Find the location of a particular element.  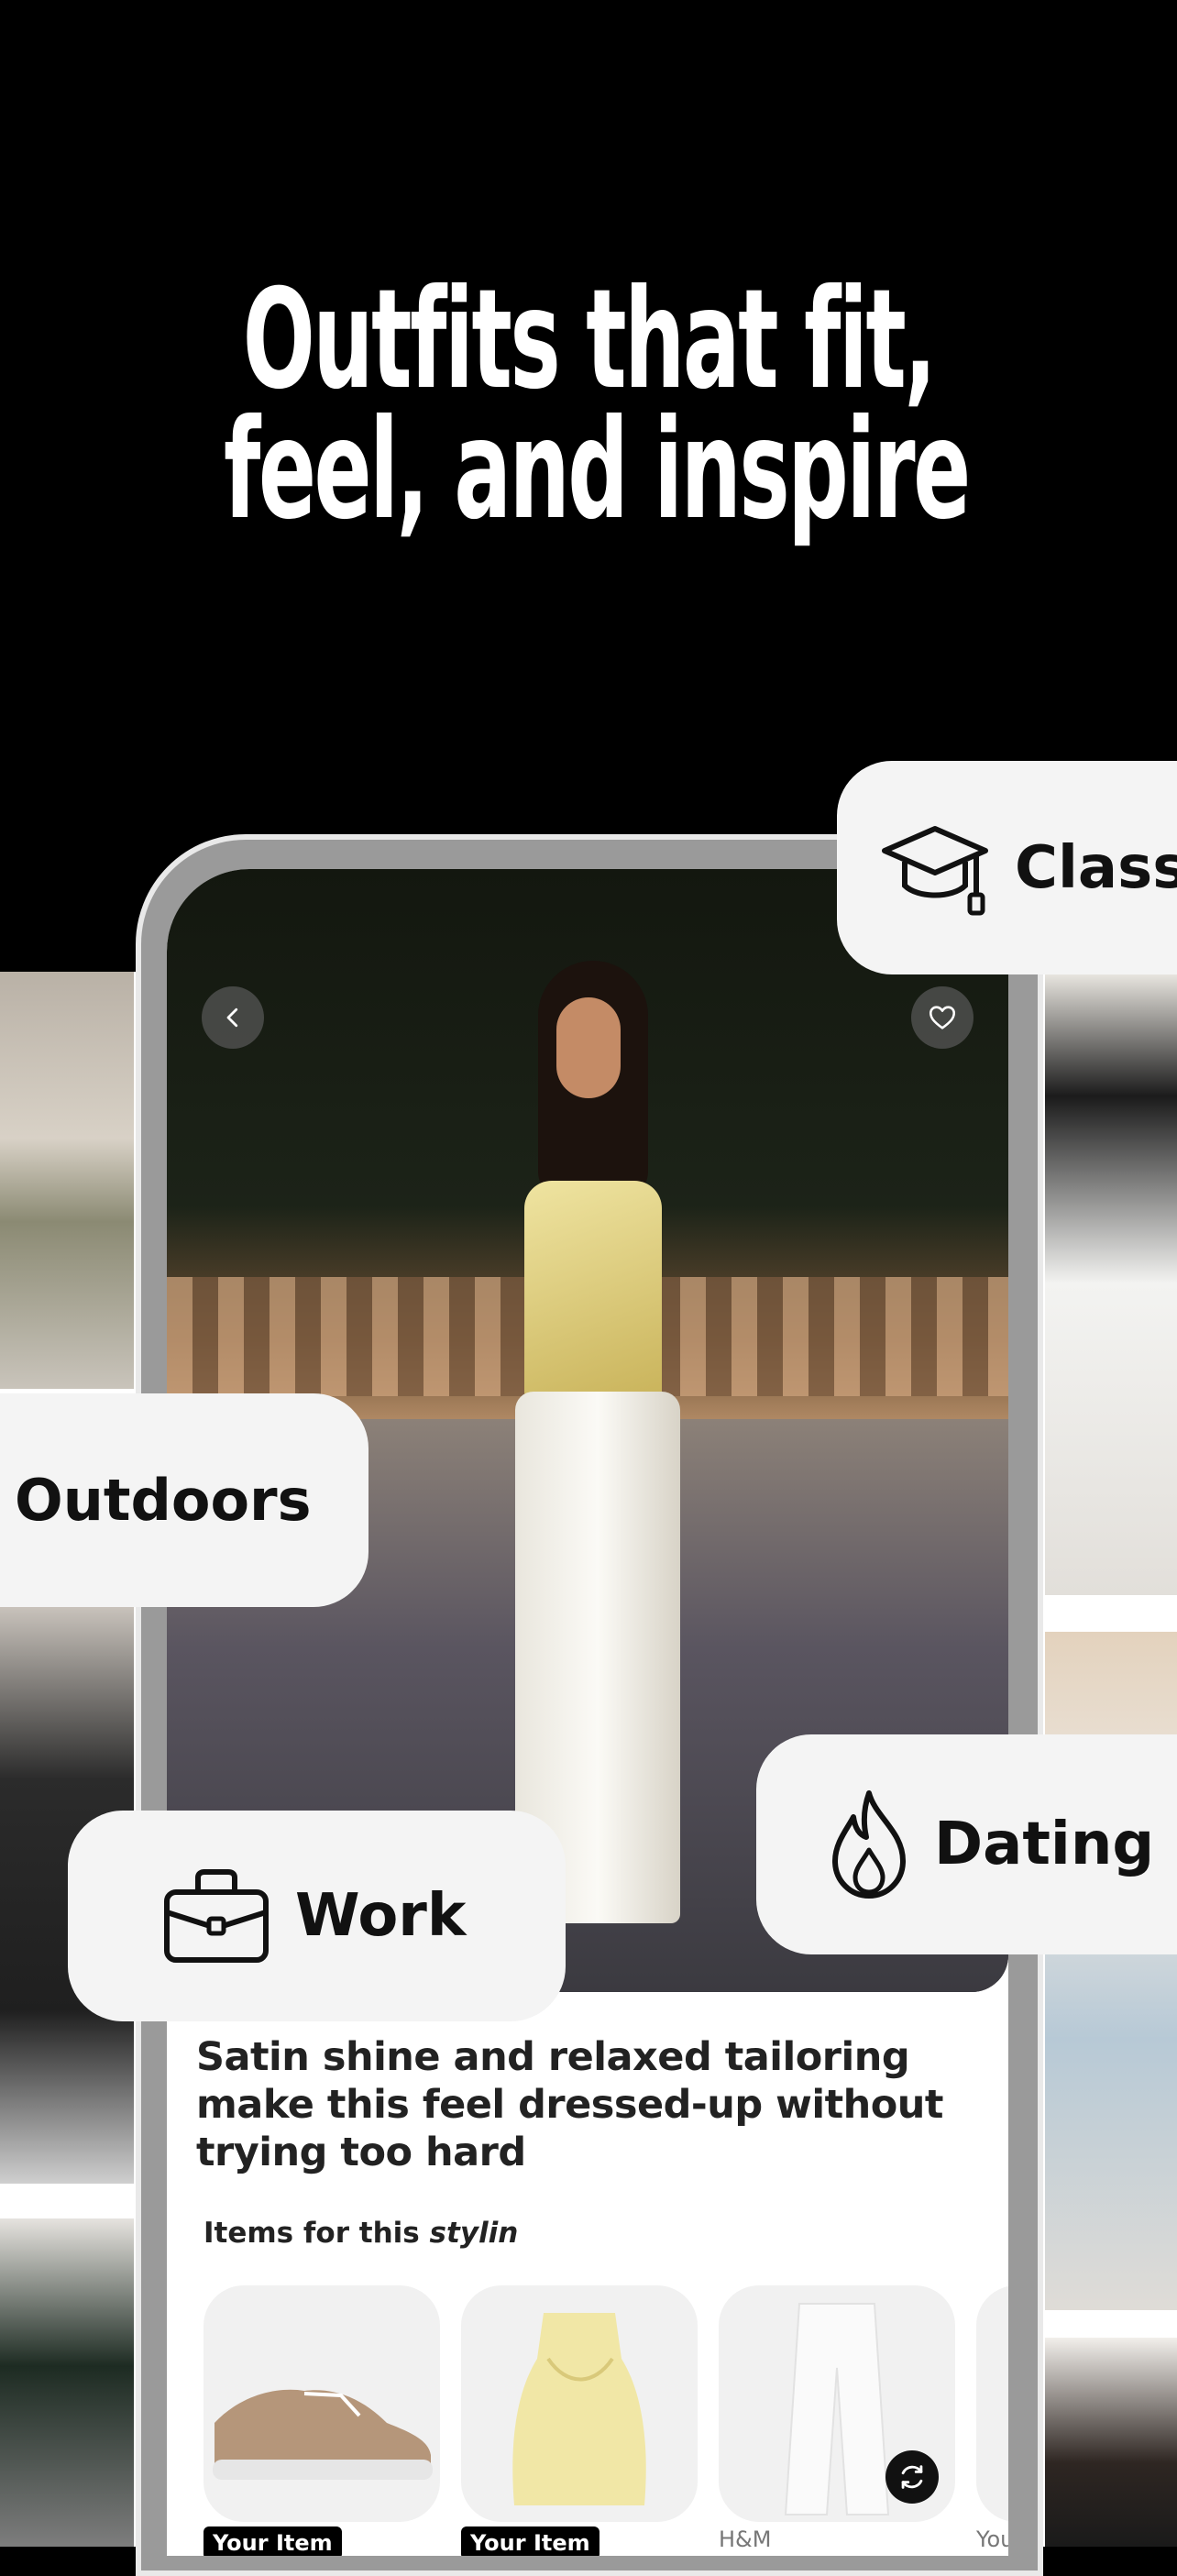

hero-headline: Outfits that fit, feel, and inspire is located at coordinates (588, 405).